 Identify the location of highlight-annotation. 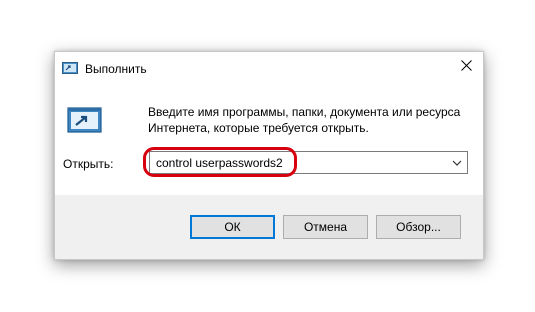
(220, 162).